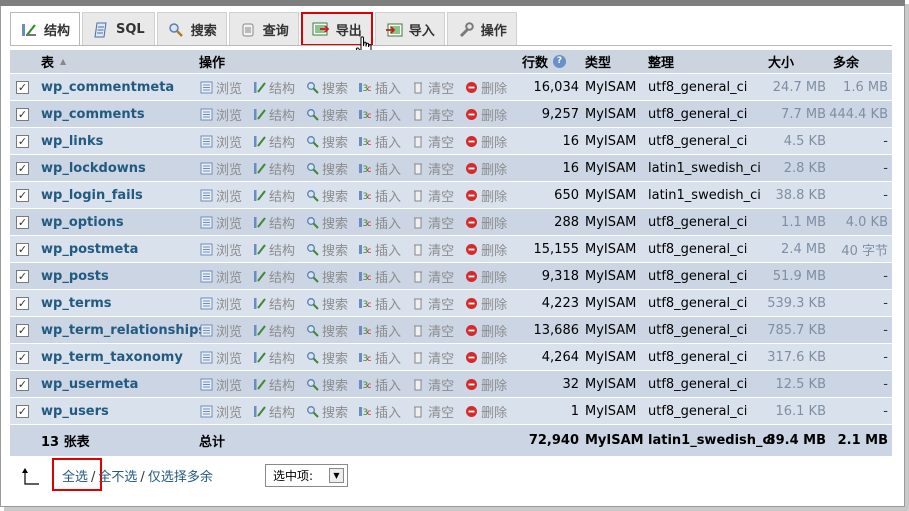  What do you see at coordinates (123, 330) in the screenshot?
I see `table-name-link: wp_term_relationships` at bounding box center [123, 330].